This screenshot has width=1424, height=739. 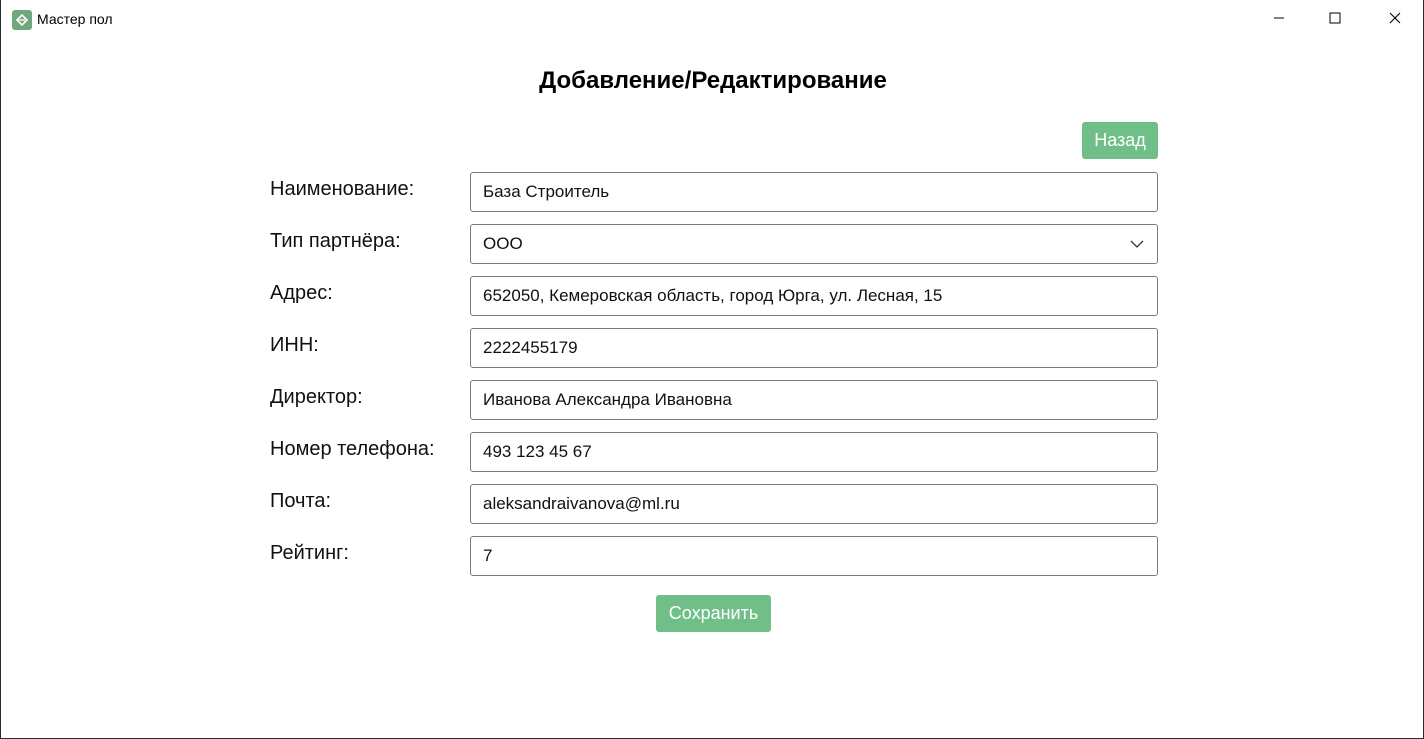 I want to click on minimize-button, so click(x=1279, y=18).